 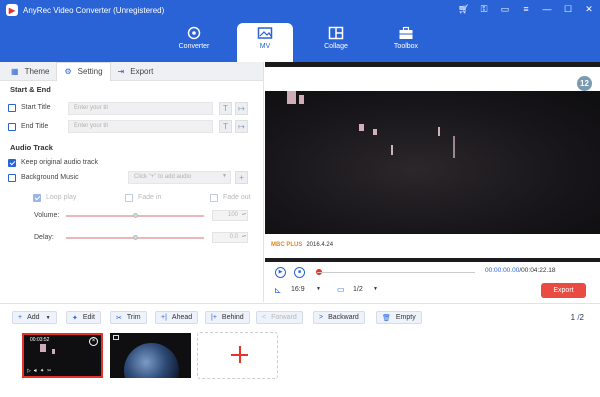 I want to click on tab-theme: ▦ Theme, so click(x=30, y=71).